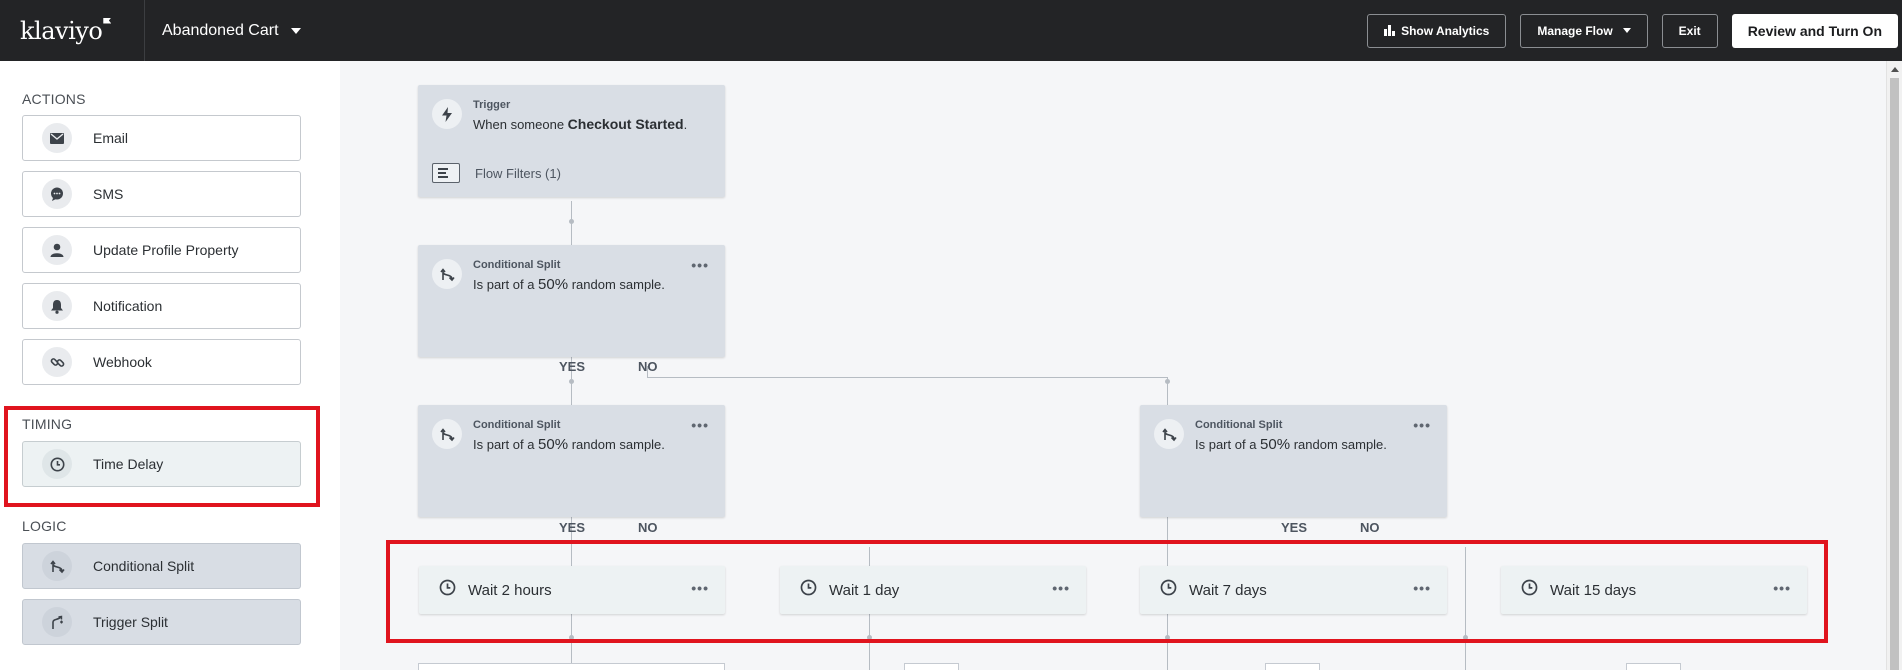 The image size is (1902, 670). What do you see at coordinates (57, 306) in the screenshot?
I see `bell-icon` at bounding box center [57, 306].